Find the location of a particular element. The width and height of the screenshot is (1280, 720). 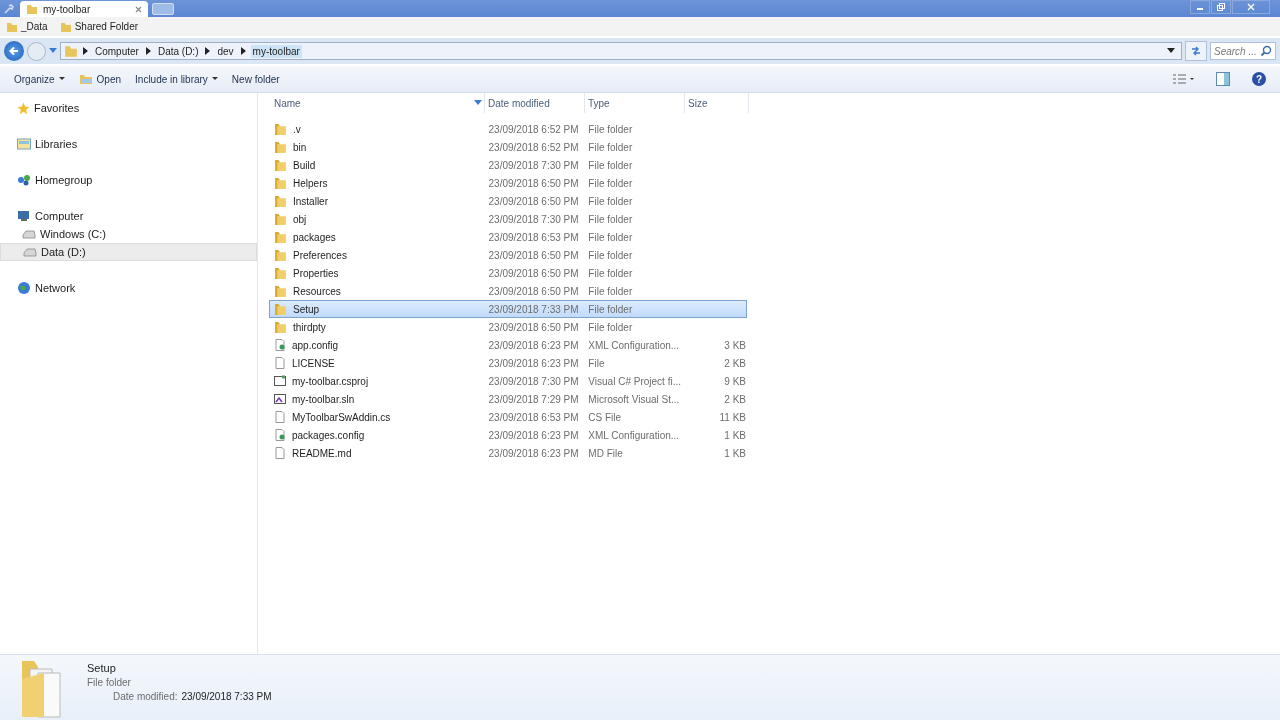

file-icon is located at coordinates (280, 417).